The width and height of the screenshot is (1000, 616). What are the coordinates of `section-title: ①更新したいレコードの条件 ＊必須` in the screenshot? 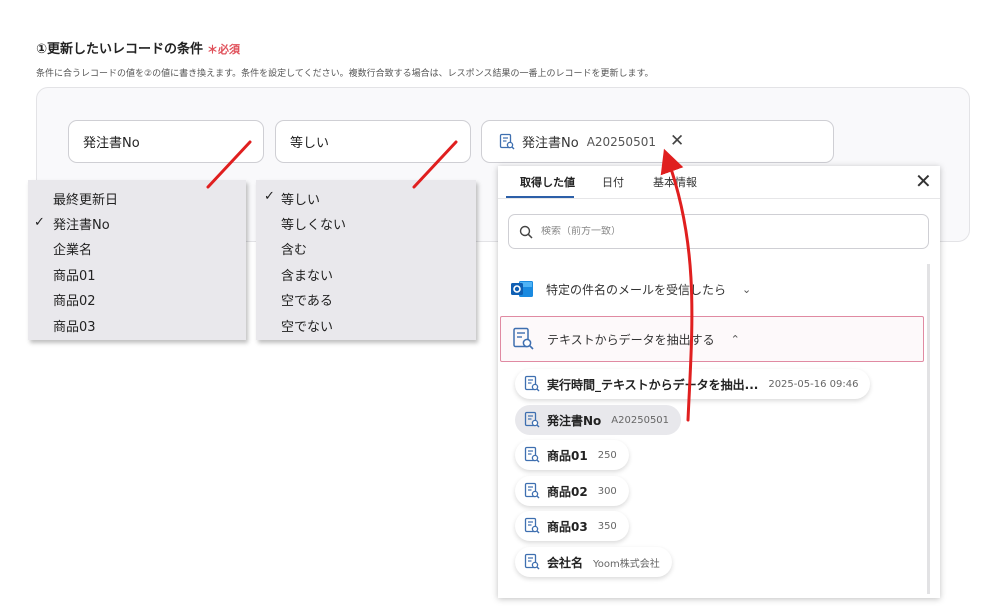 It's located at (138, 47).